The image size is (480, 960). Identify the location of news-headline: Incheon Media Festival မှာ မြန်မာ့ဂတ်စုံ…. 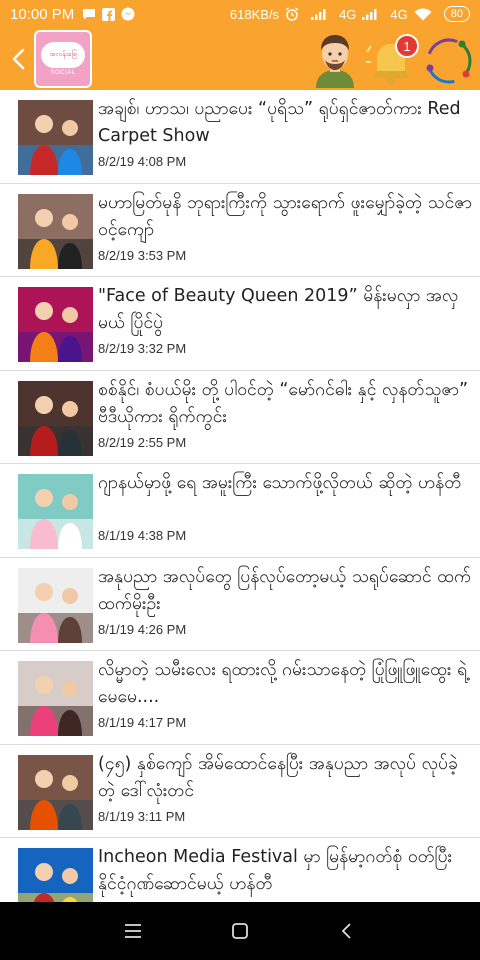
(275, 870).